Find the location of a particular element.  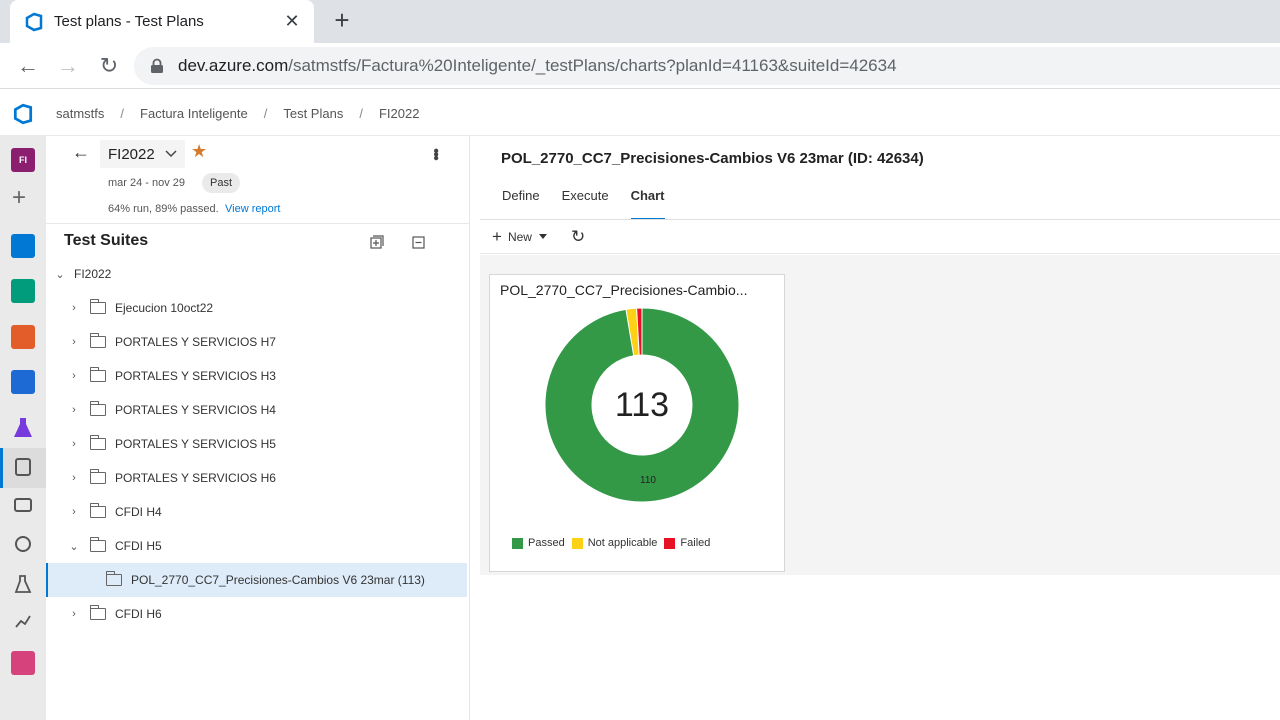

legend-item-not-applicable: Not applicable is located at coordinates (614, 543).